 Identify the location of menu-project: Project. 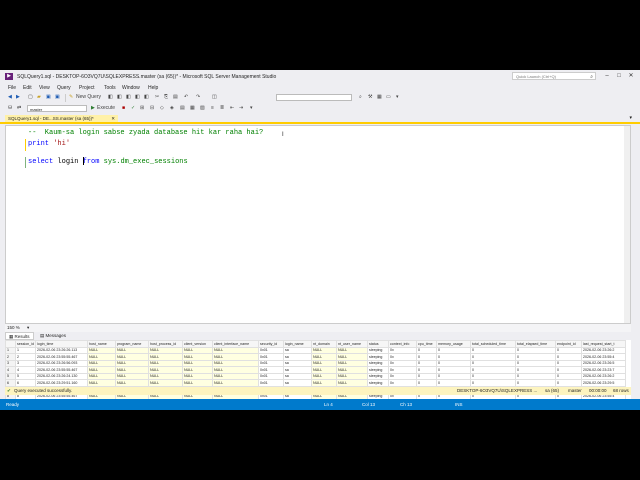
(87, 88).